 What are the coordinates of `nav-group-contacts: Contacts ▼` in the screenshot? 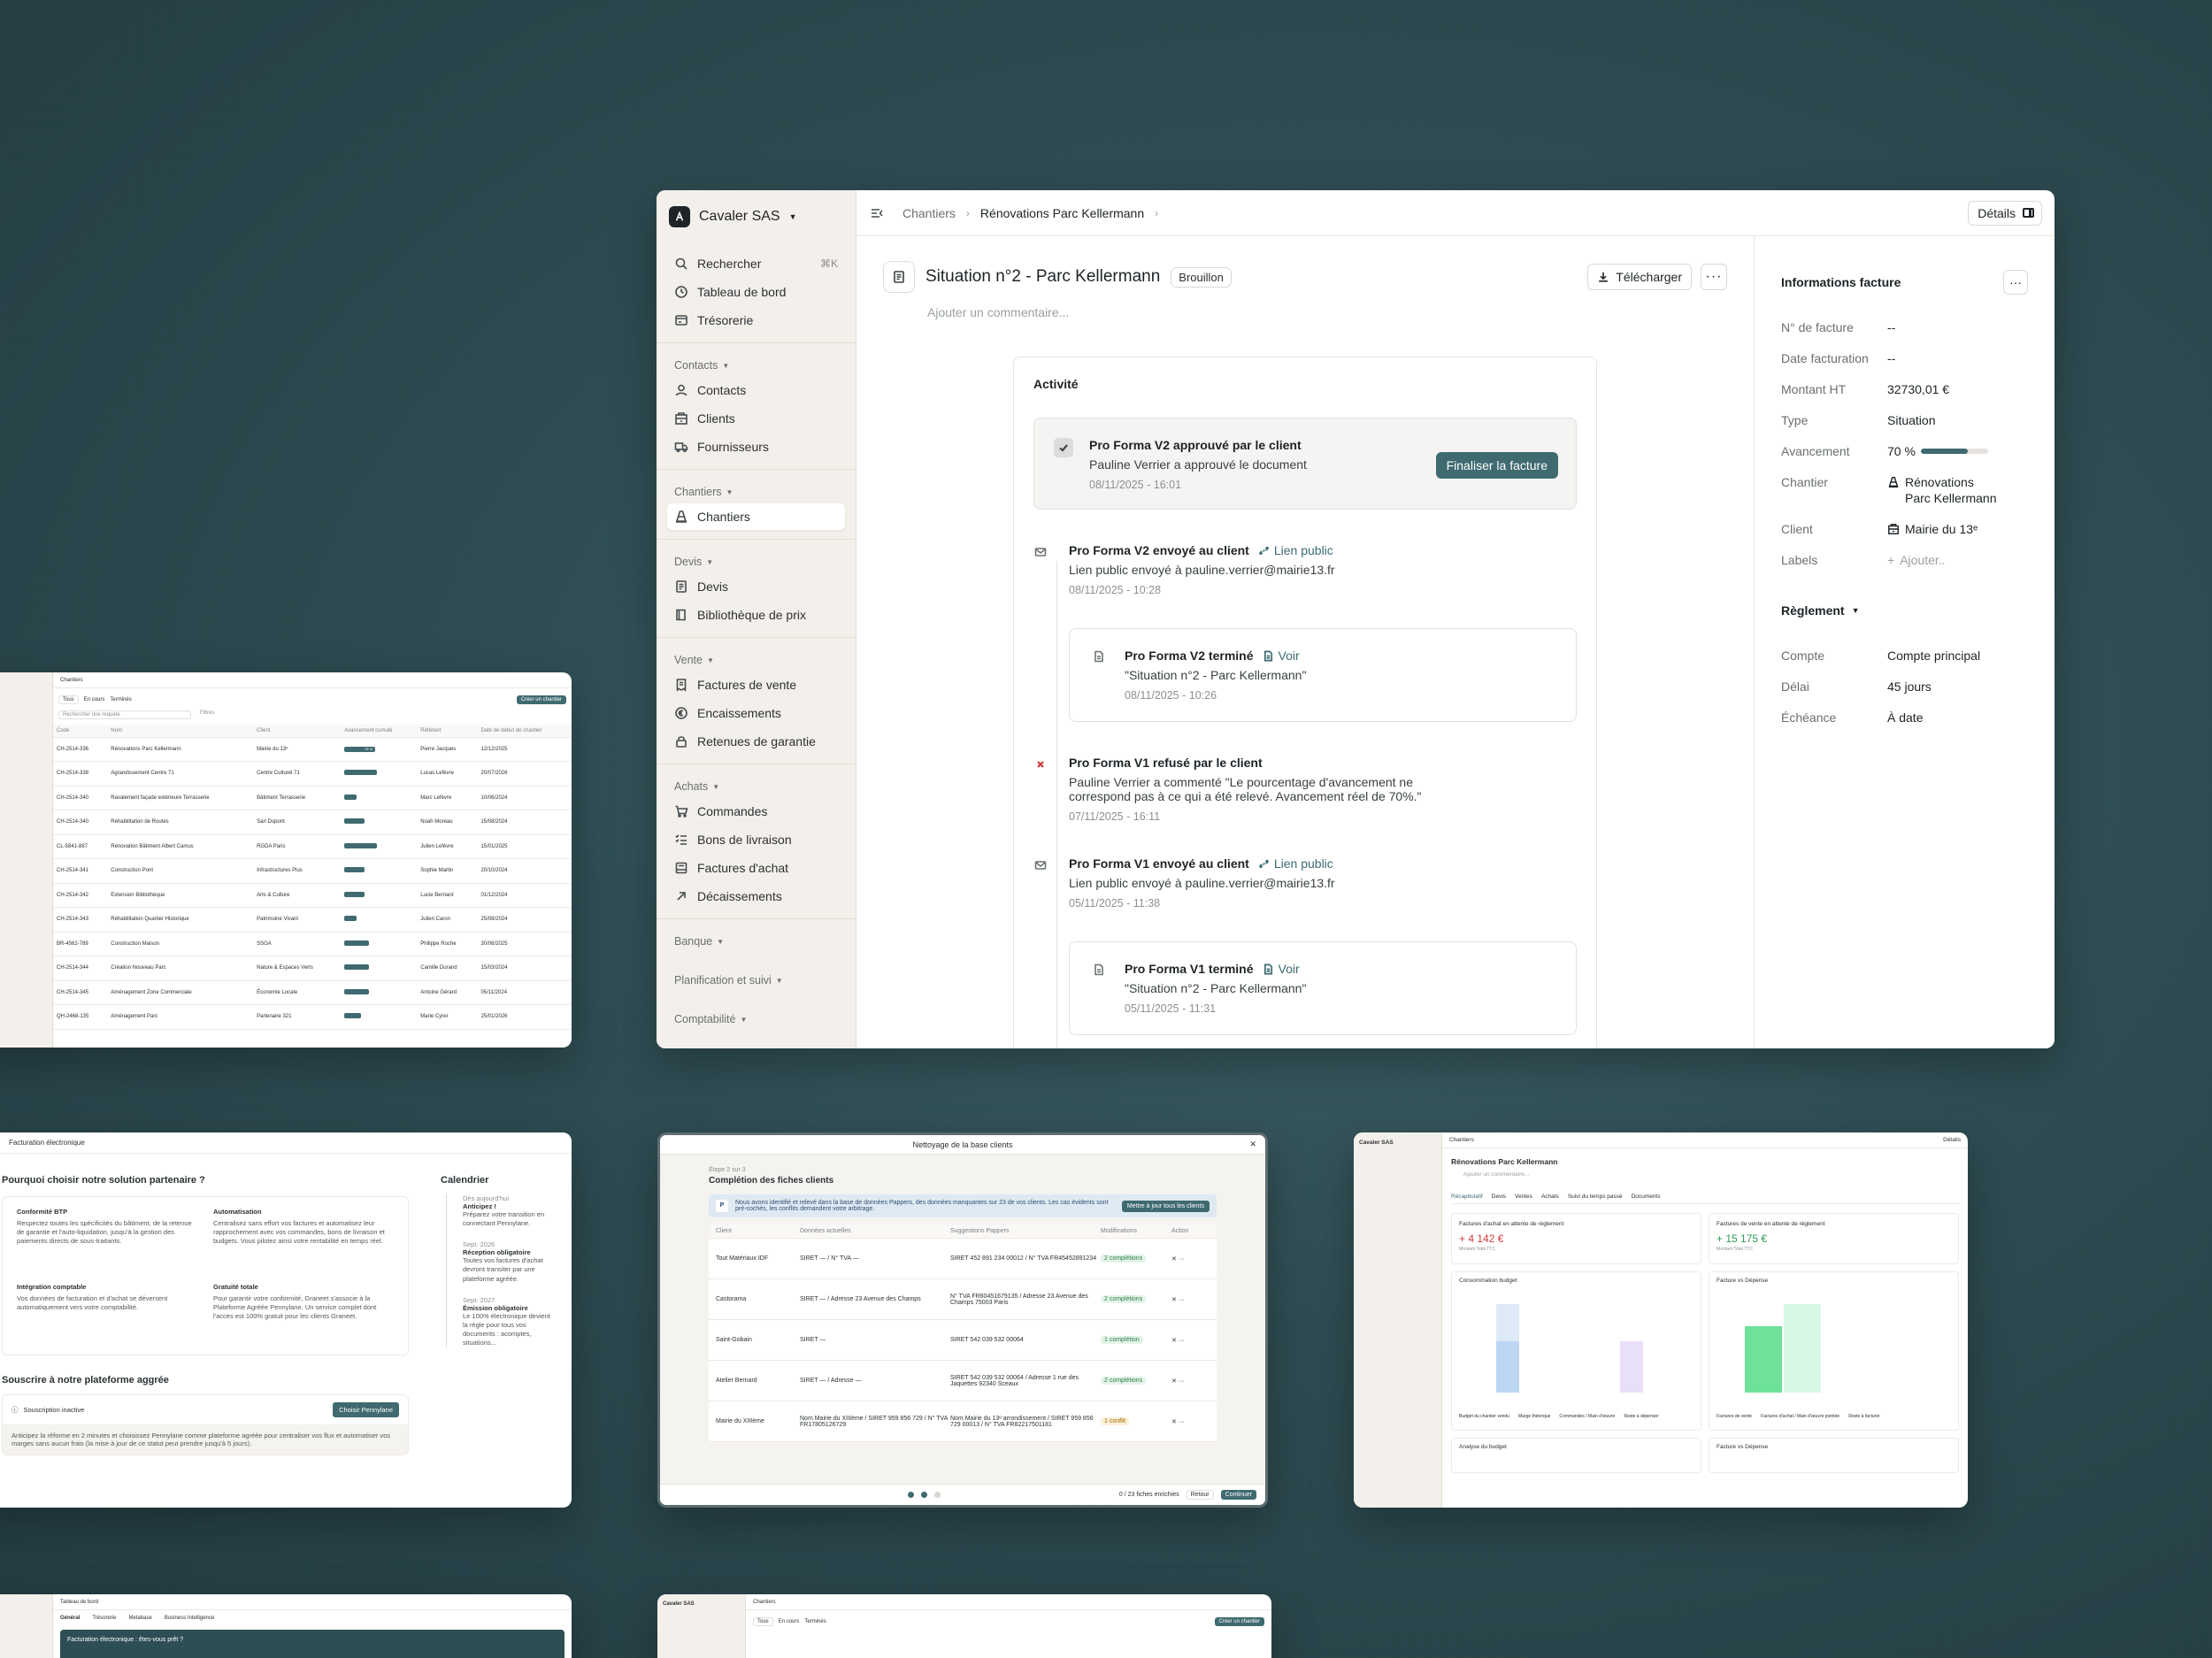 It's located at (756, 366).